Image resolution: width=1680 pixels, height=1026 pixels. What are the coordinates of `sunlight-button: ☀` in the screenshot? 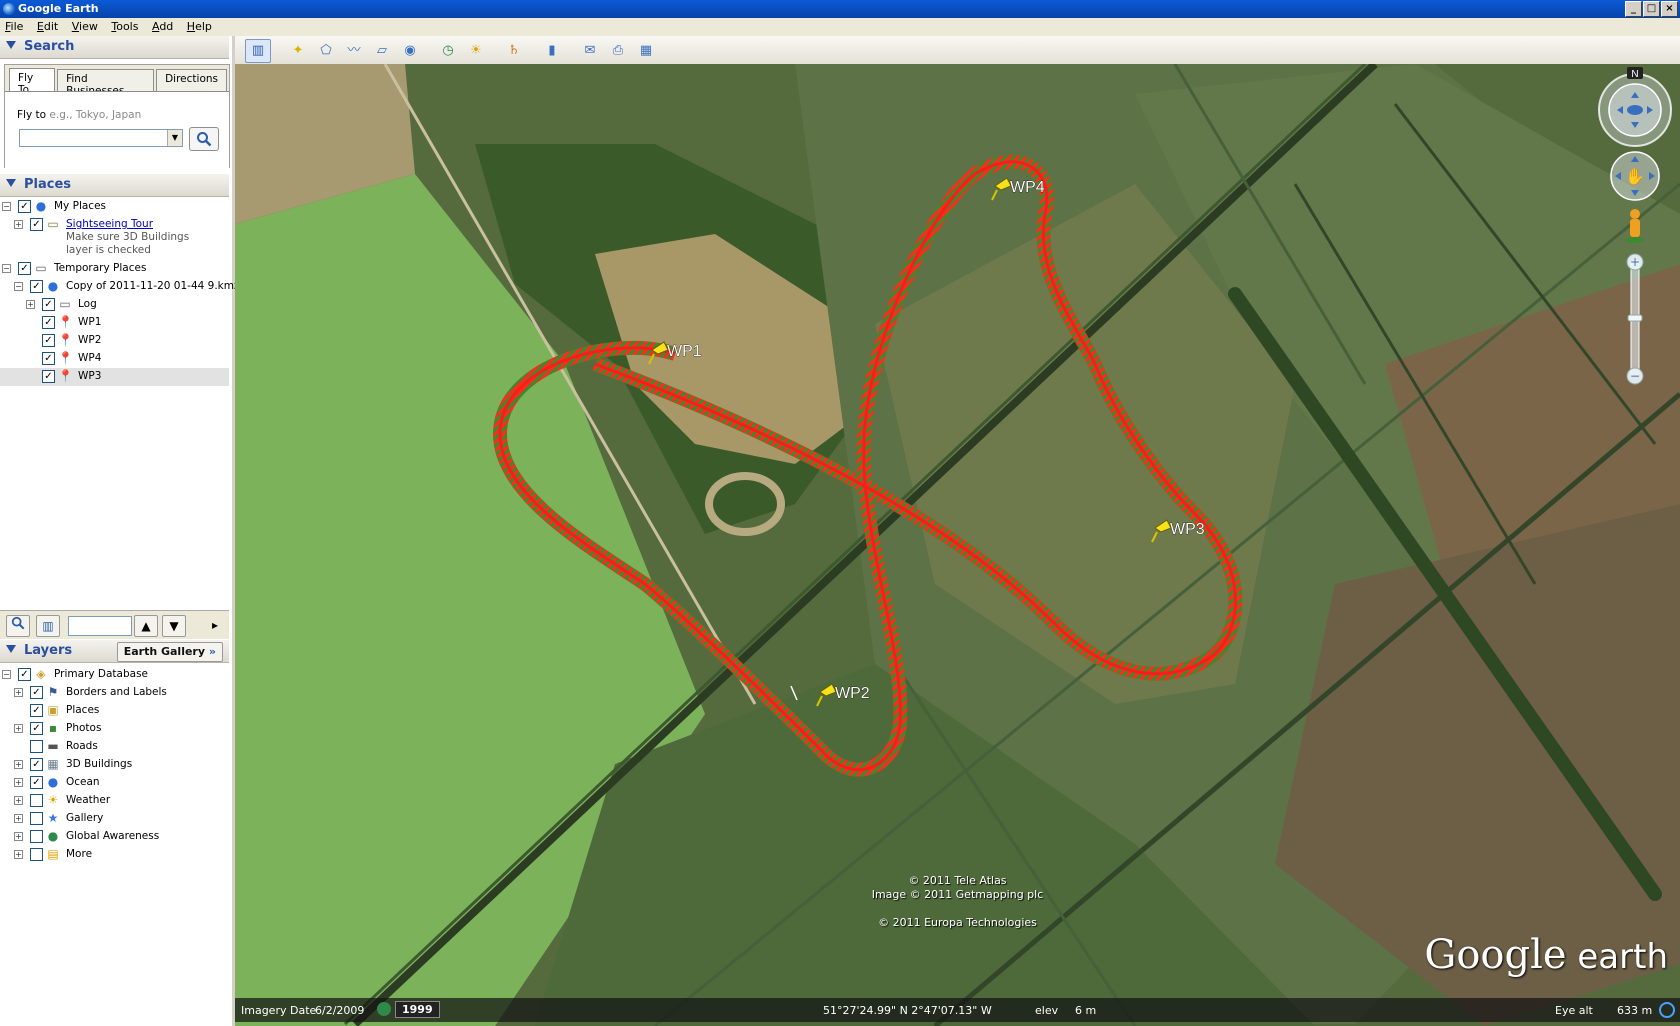 It's located at (476, 51).